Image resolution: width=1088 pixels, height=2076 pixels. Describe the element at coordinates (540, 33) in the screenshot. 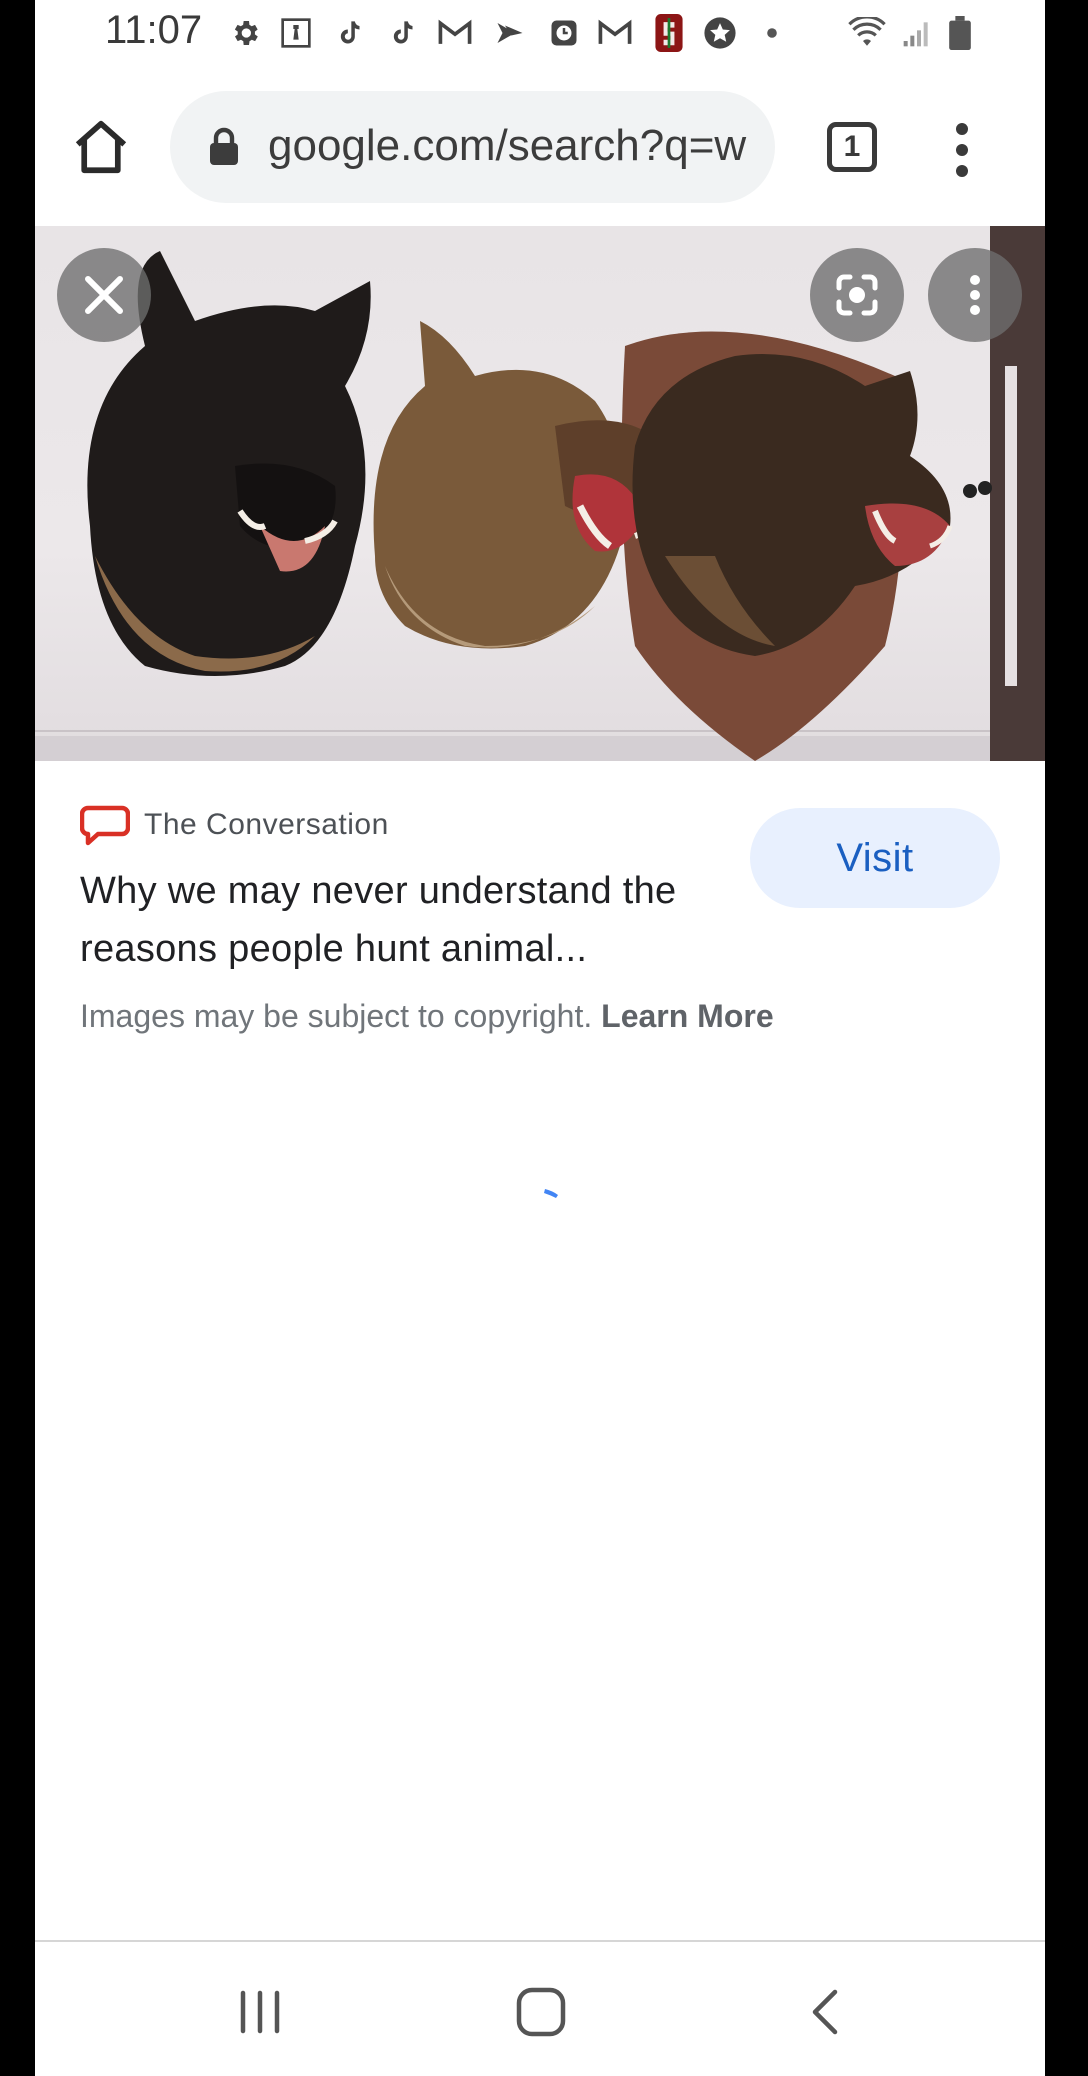

I see `status-bar: 11:07` at that location.